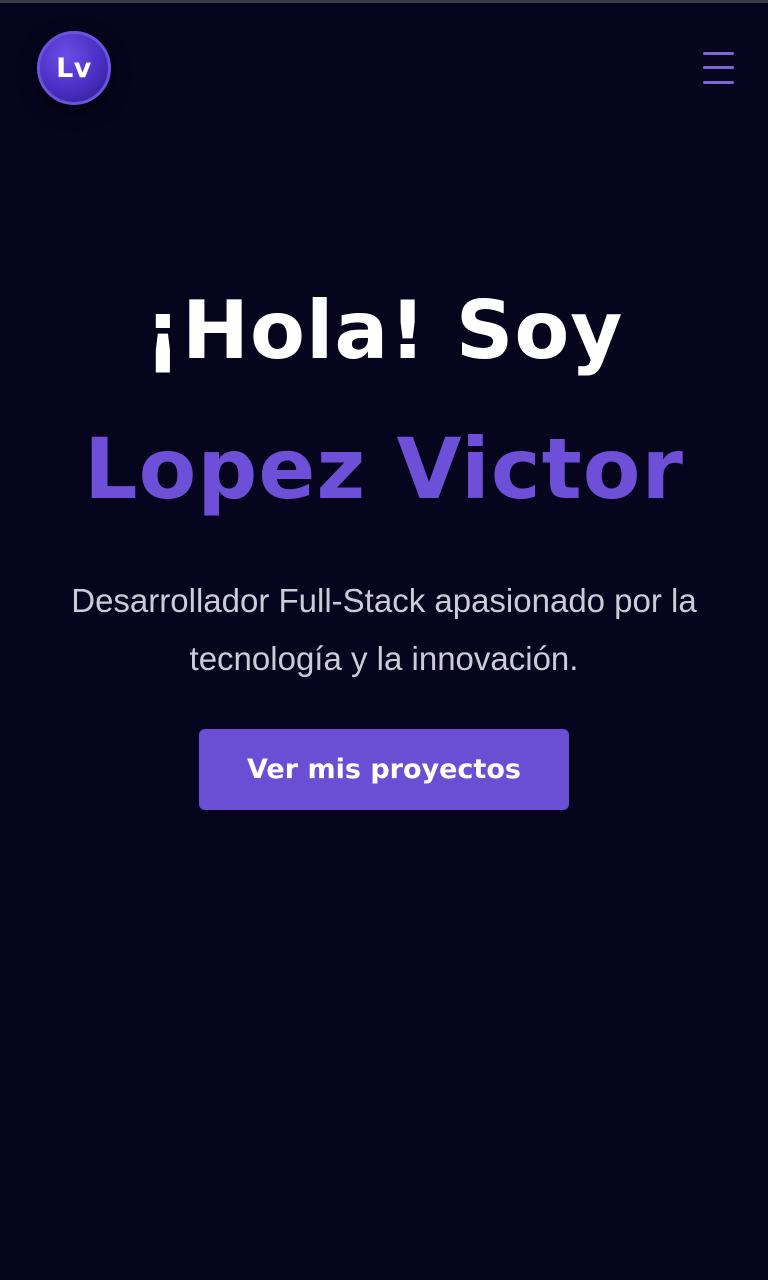 Image resolution: width=768 pixels, height=1280 pixels. I want to click on logo: Lv, so click(74, 68).